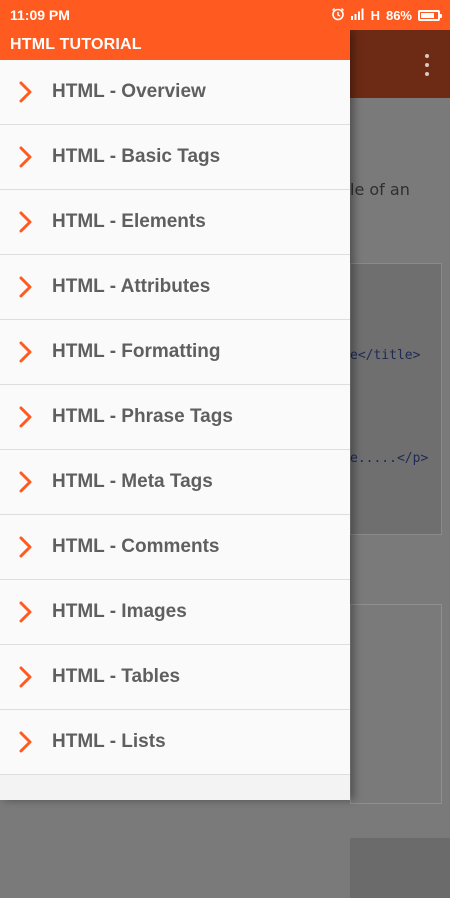 The height and width of the screenshot is (898, 450). I want to click on drawer-item: HTML - Lists, so click(175, 742).